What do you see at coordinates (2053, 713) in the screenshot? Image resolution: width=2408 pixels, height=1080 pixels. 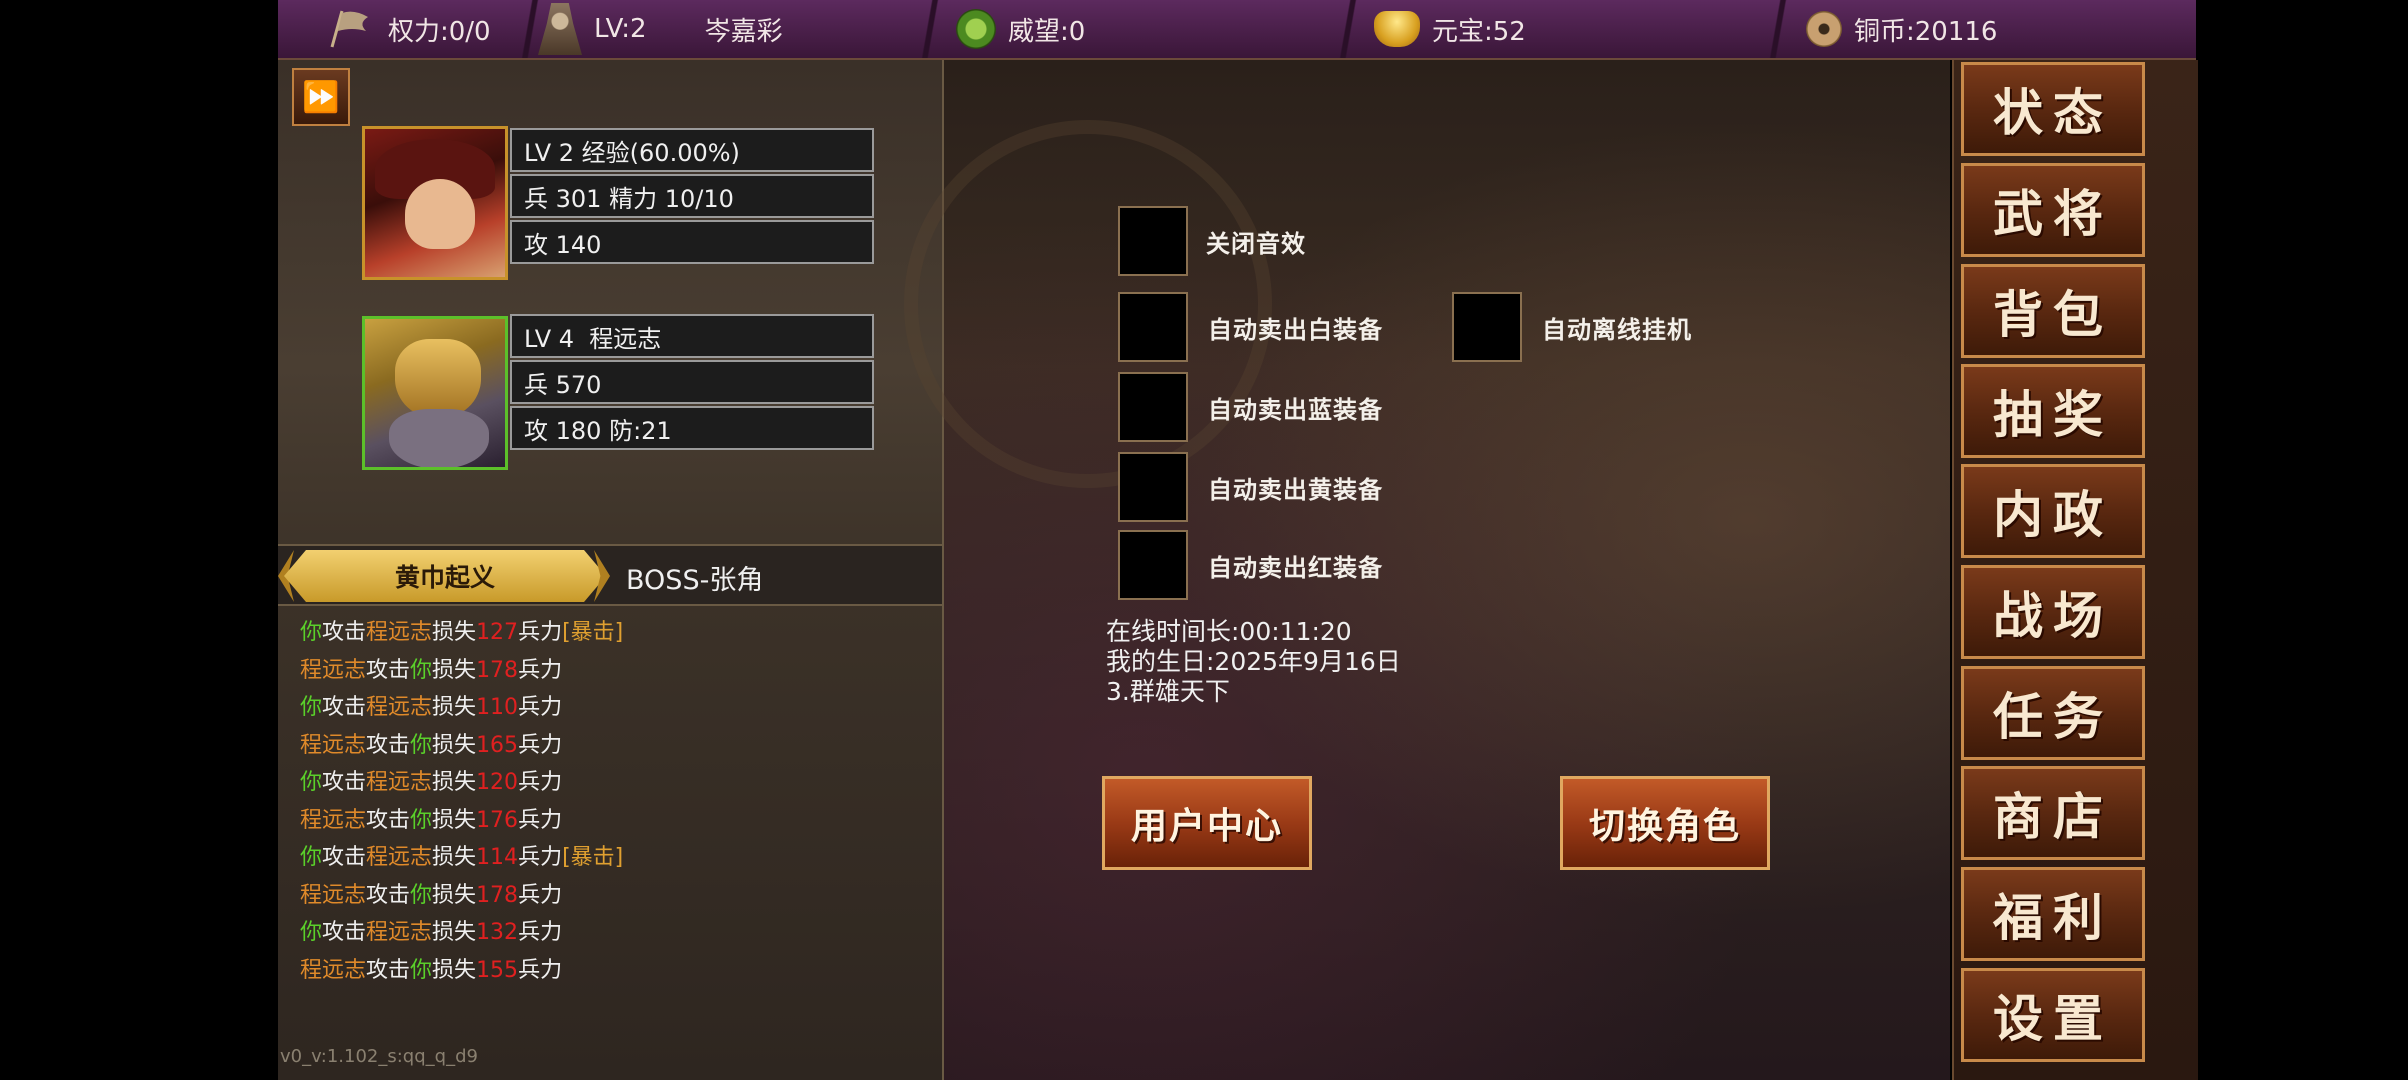 I see `menu-tasks-button: 任务` at bounding box center [2053, 713].